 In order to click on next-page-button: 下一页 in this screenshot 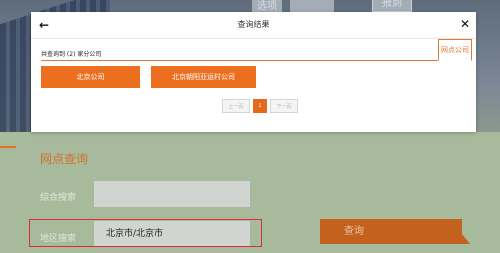, I will do `click(284, 106)`.